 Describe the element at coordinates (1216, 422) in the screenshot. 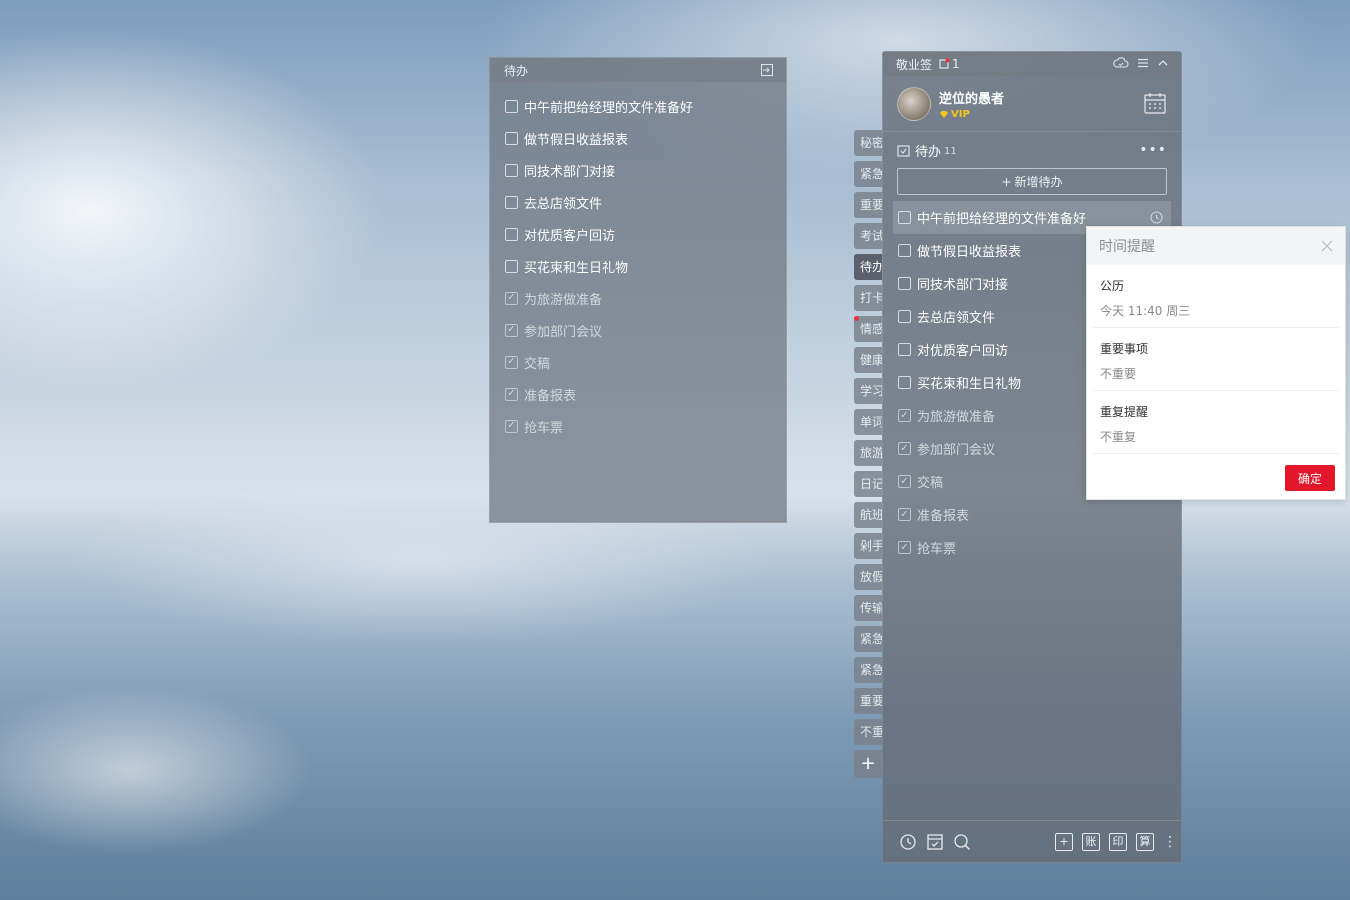

I see `repeat-row: 重复提醒 不重复` at that location.